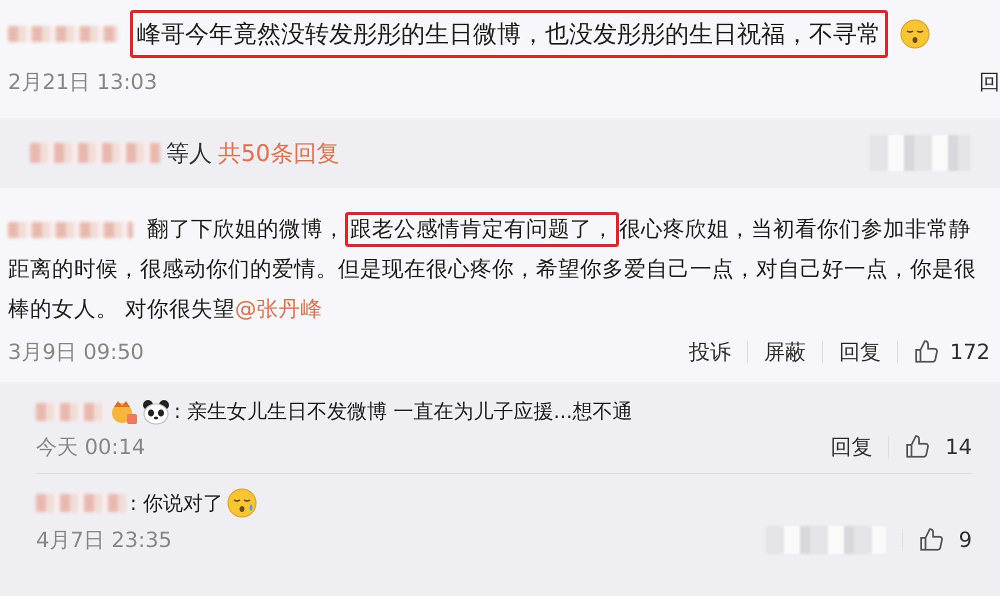  I want to click on sub-reply-time: 今天 00:14, so click(91, 447).